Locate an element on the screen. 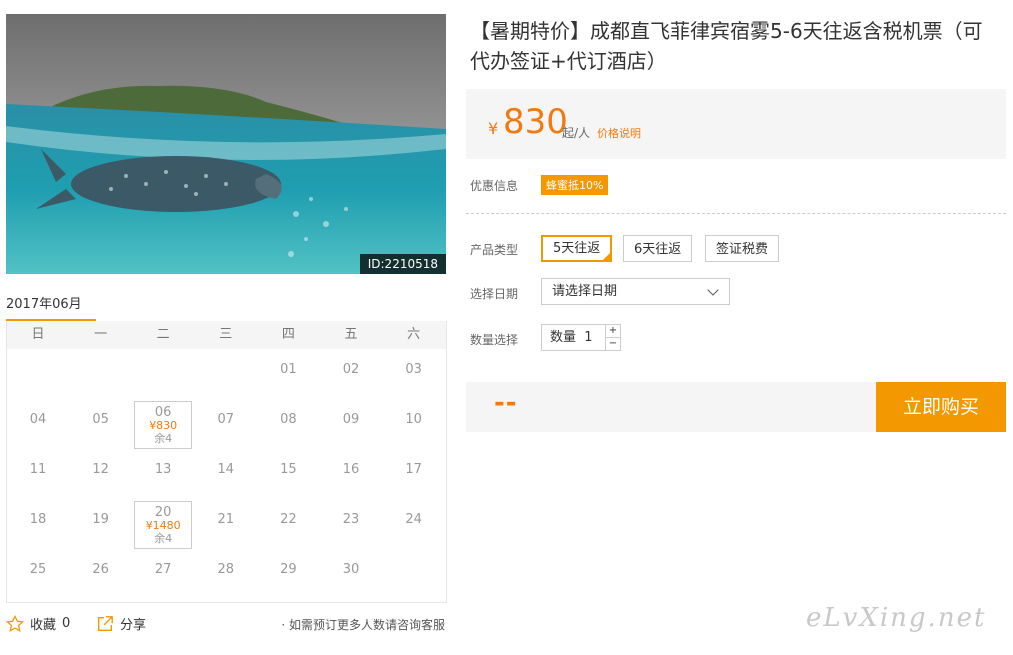 This screenshot has width=1013, height=655. day-number: 28 is located at coordinates (226, 569).